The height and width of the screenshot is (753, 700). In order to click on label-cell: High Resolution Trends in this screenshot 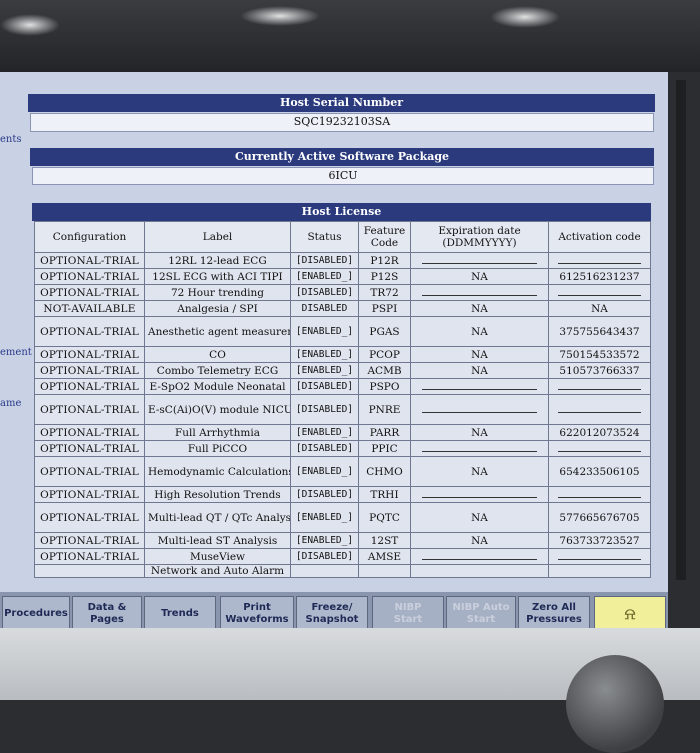, I will do `click(217, 494)`.